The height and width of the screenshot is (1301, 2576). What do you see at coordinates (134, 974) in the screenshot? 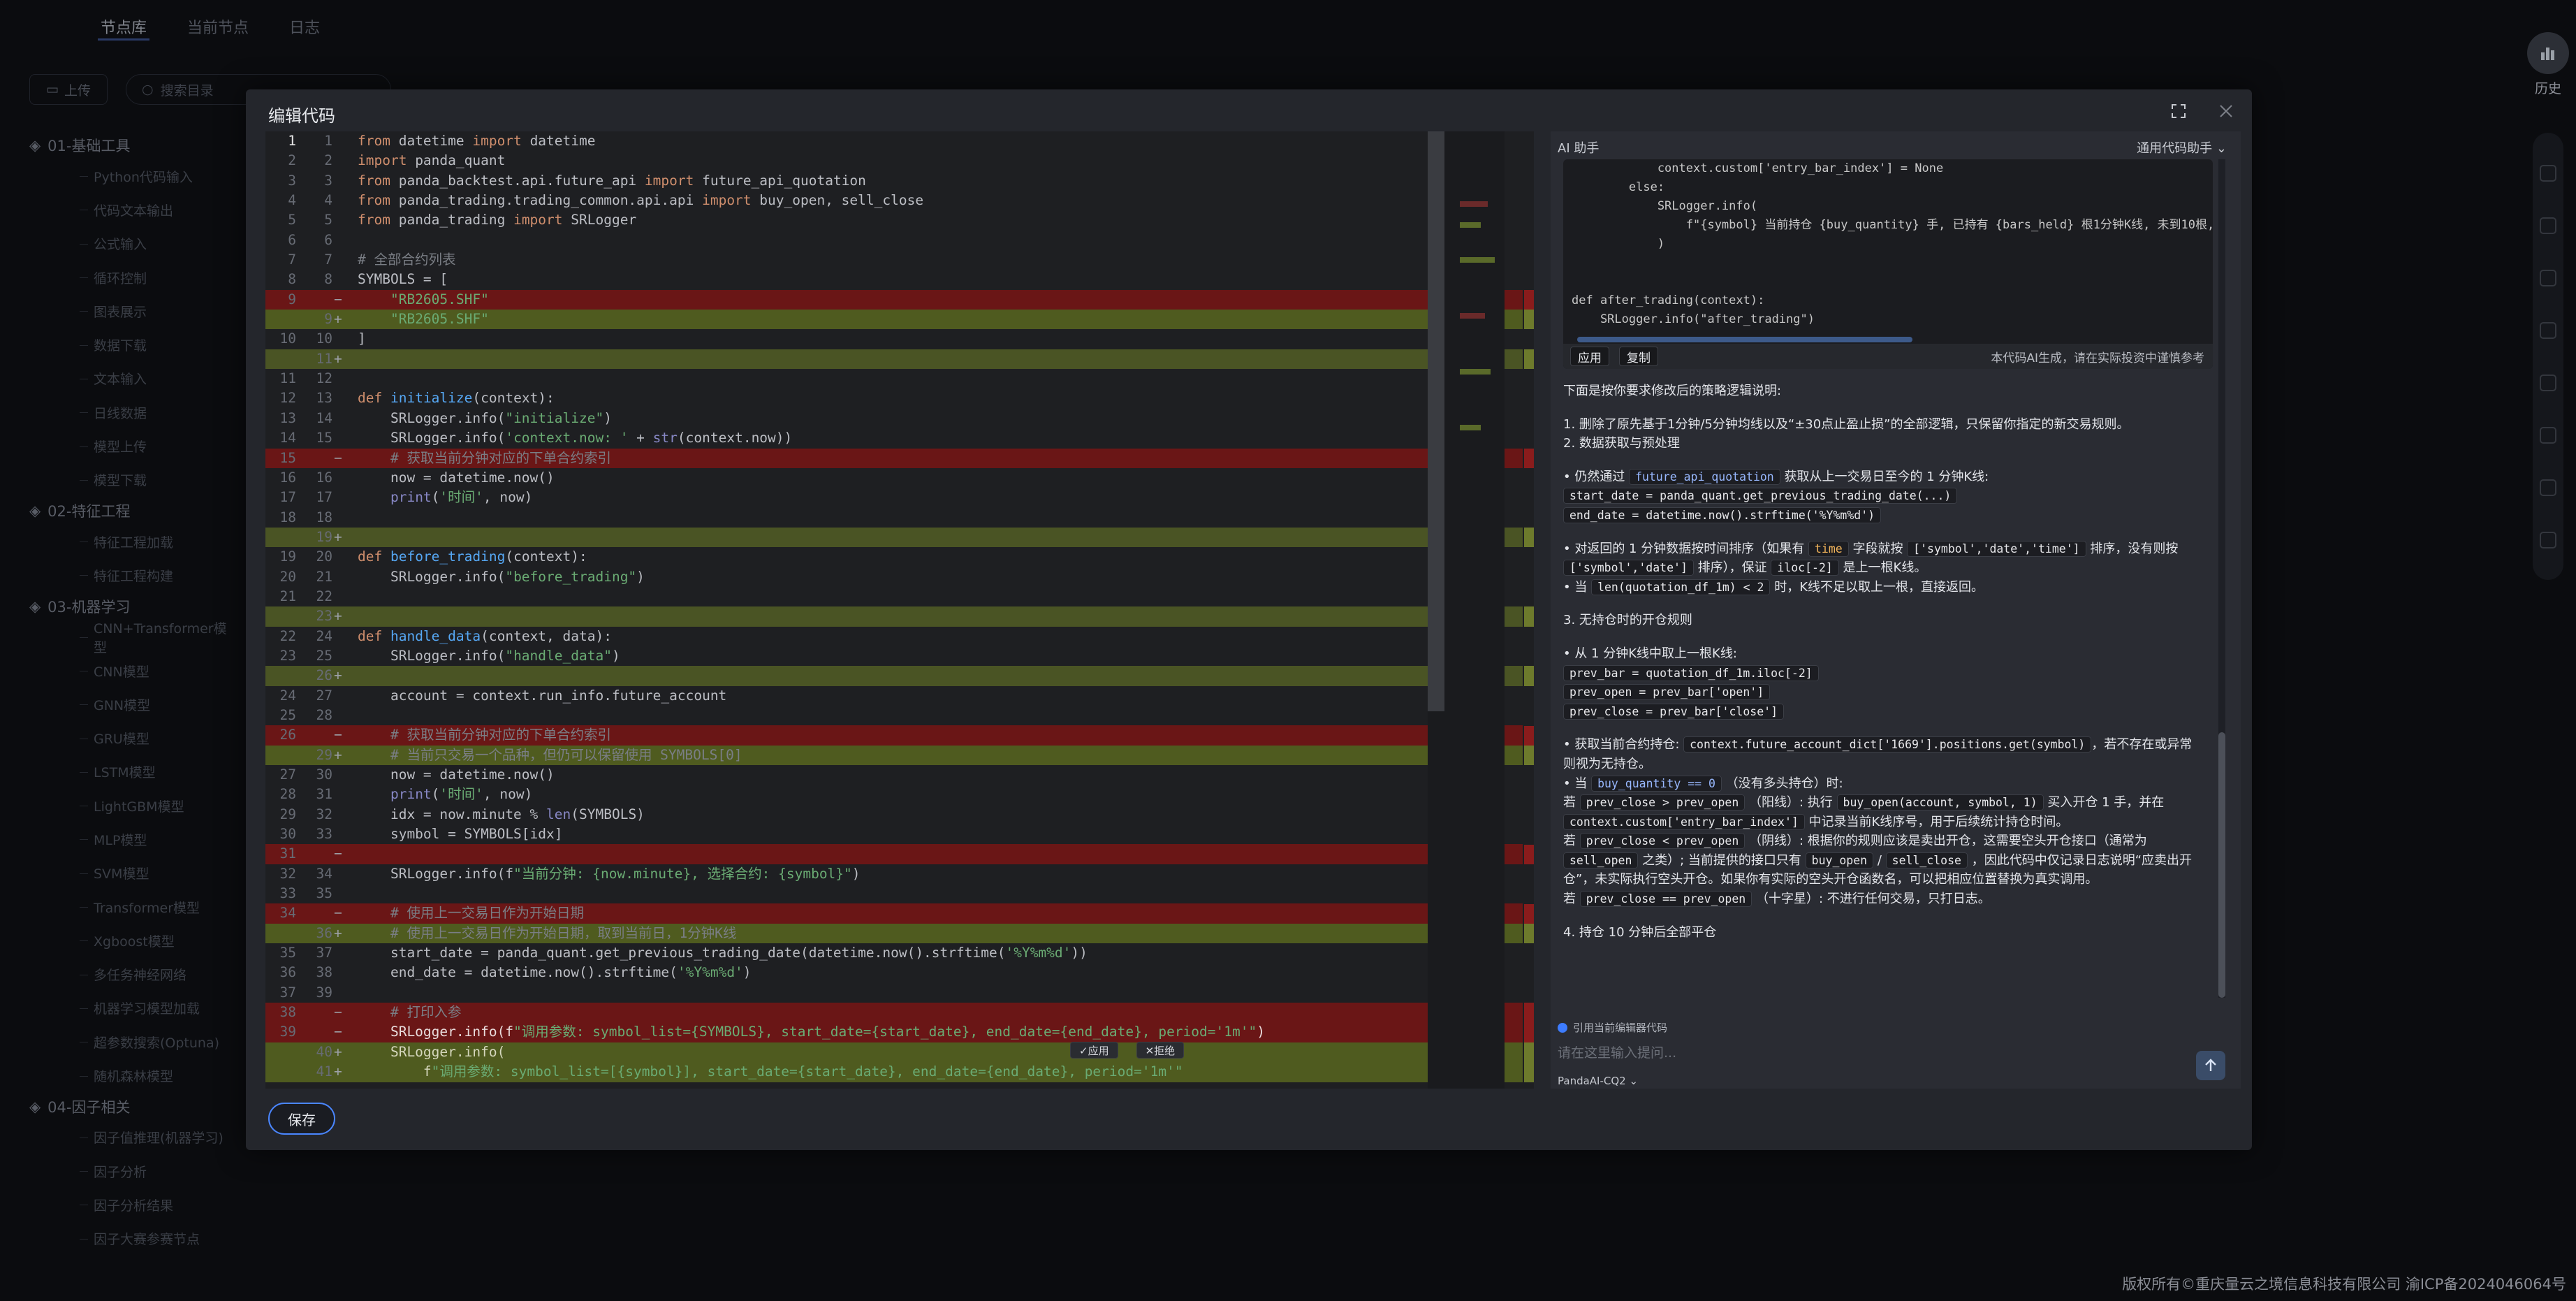
I see `tree-item: 多任务神经网络` at bounding box center [134, 974].